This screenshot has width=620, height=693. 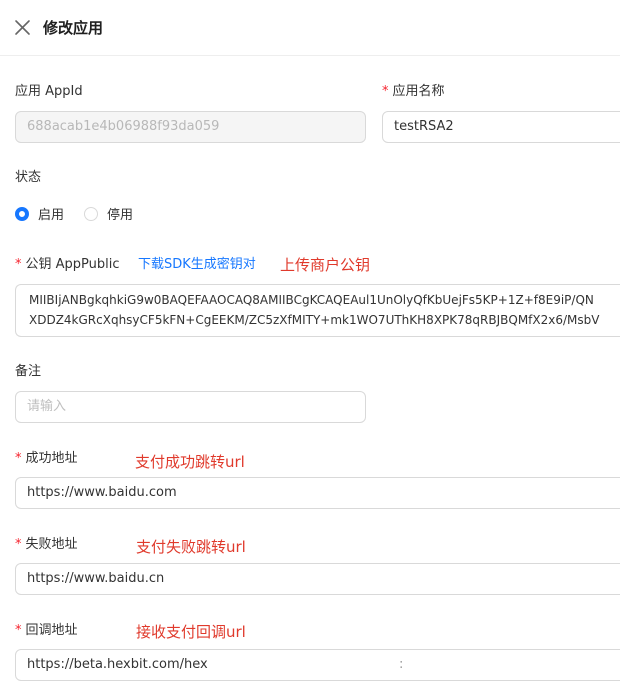 I want to click on callback-url-label: * 回调地址, so click(x=46, y=631).